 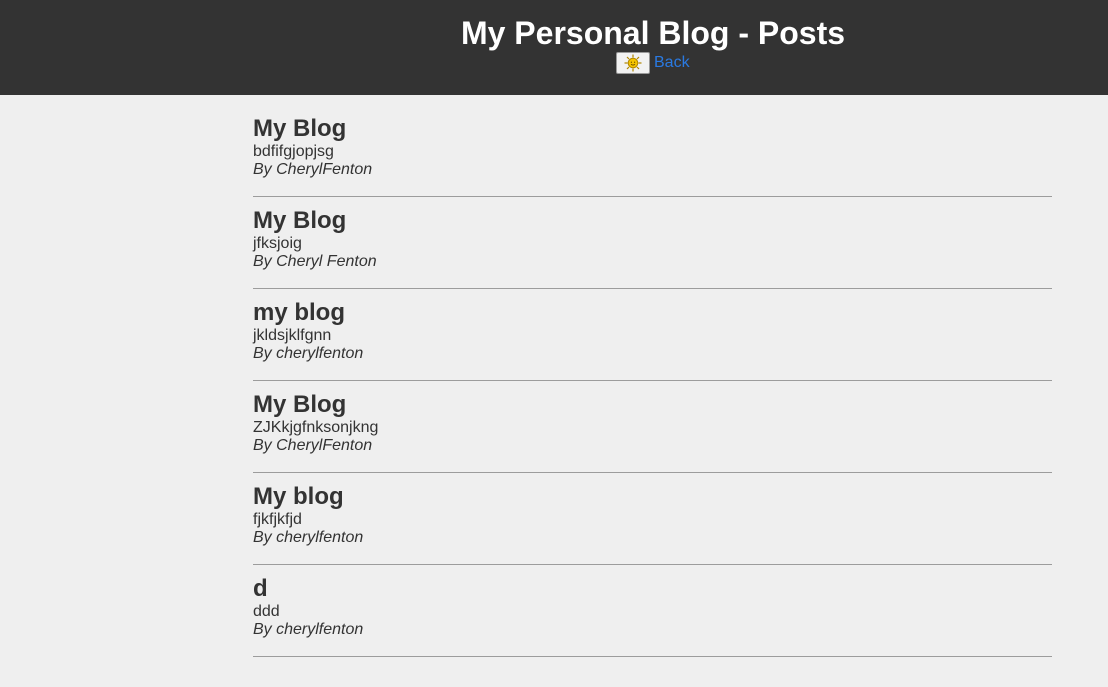 What do you see at coordinates (653, 63) in the screenshot?
I see `header-actions: Back` at bounding box center [653, 63].